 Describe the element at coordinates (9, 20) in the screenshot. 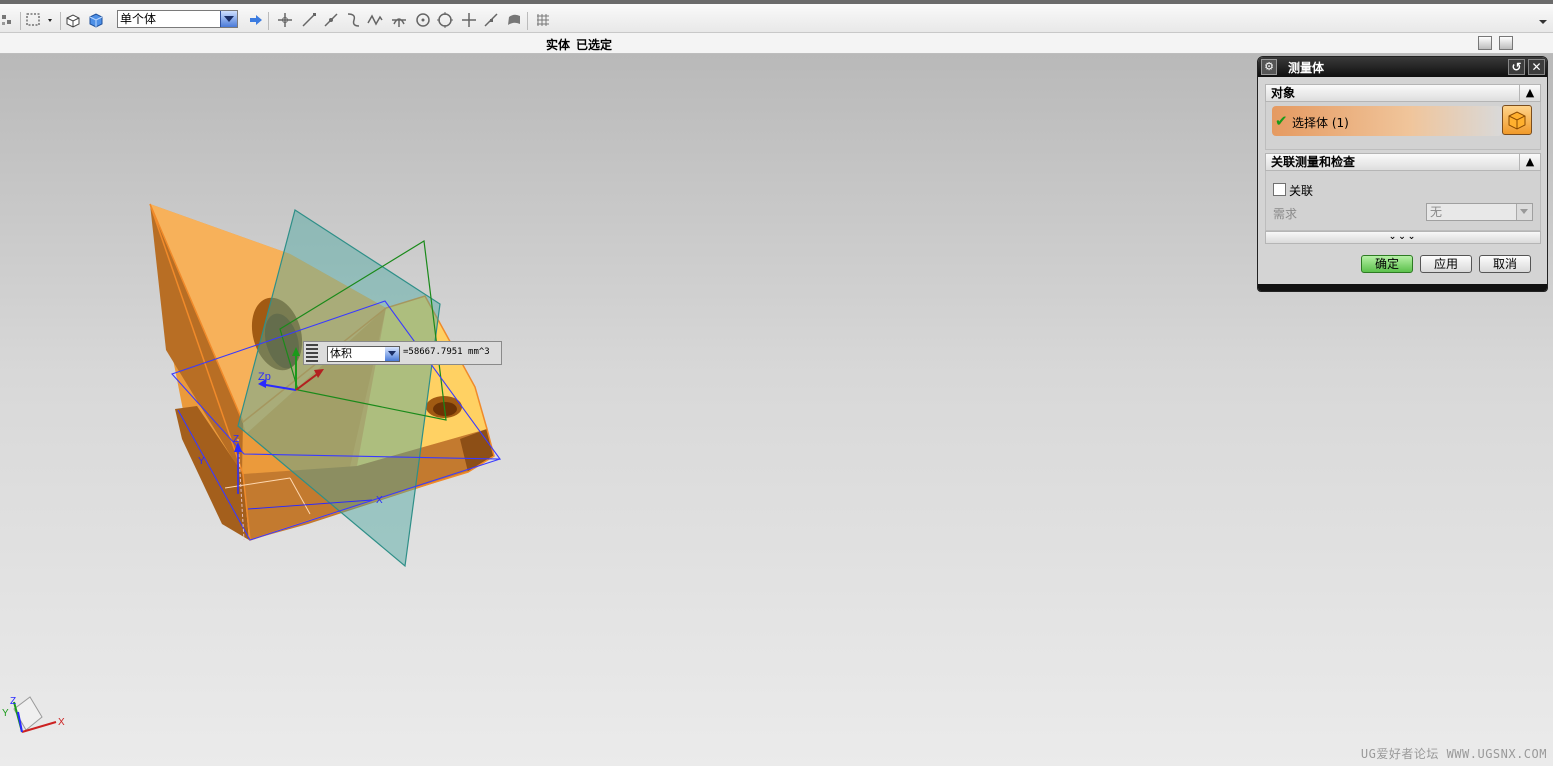

I see `snap-settings-icon` at that location.